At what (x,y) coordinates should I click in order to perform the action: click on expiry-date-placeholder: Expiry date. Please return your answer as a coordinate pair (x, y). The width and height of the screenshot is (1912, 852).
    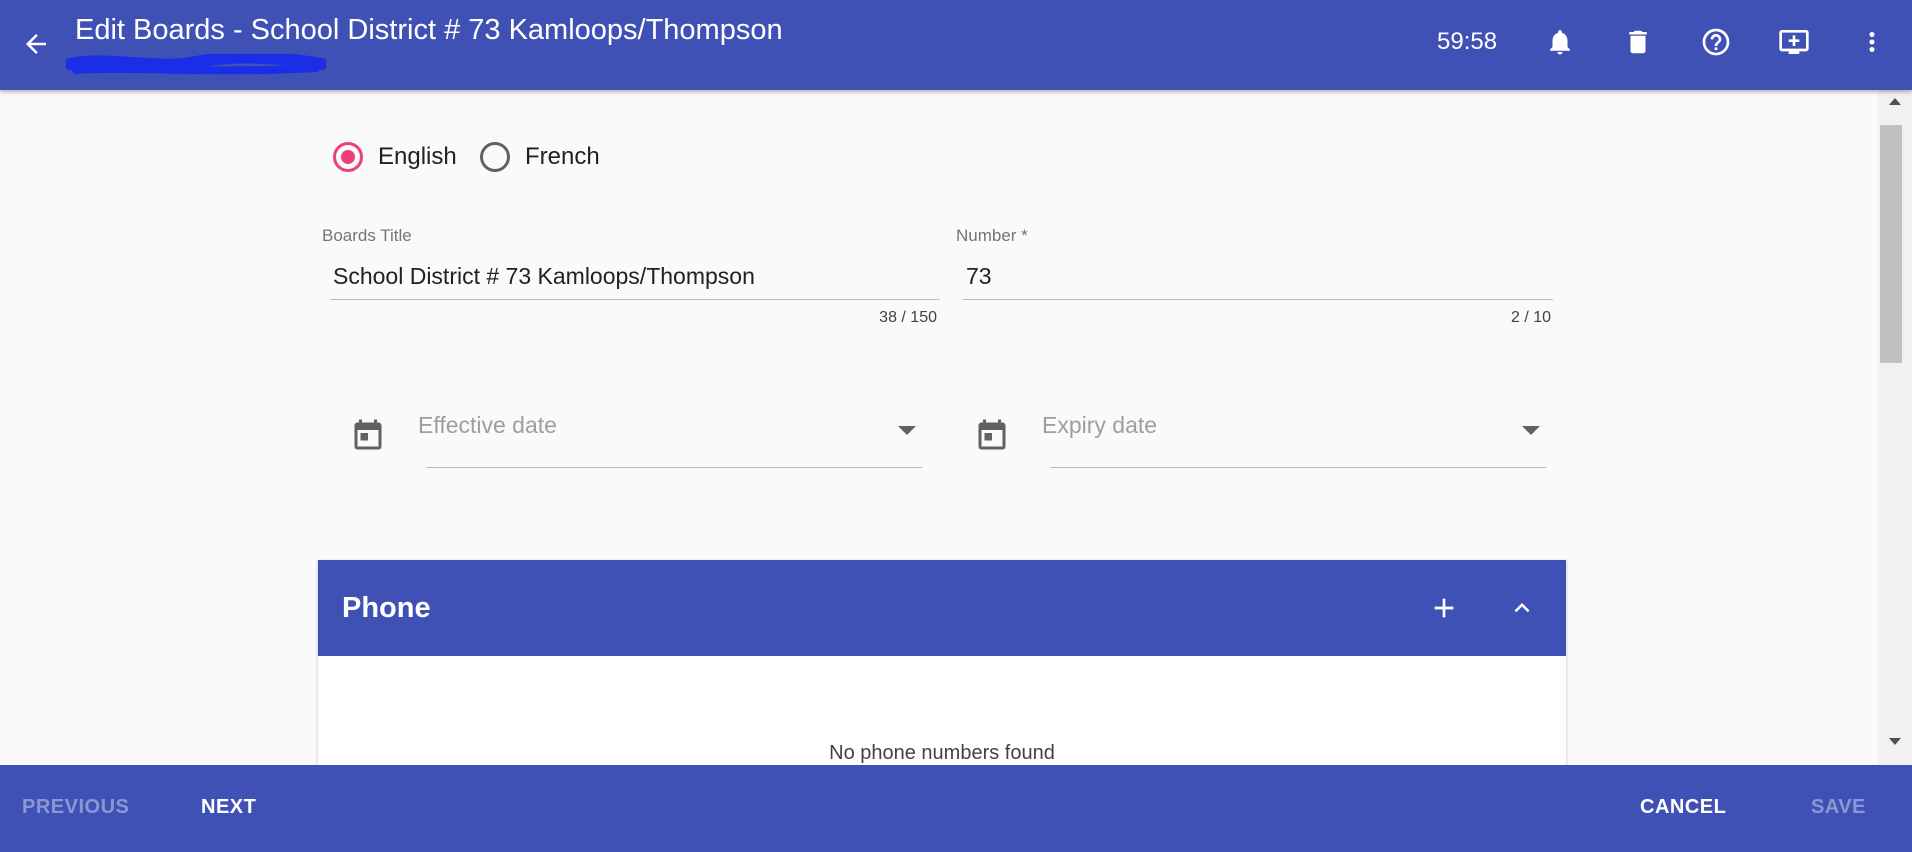
    Looking at the image, I should click on (1100, 425).